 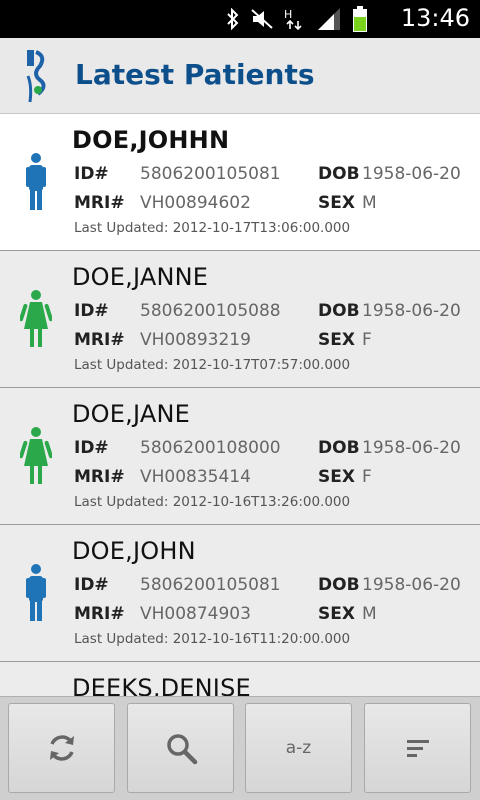 I want to click on sort-az-button: a-z, so click(x=298, y=748).